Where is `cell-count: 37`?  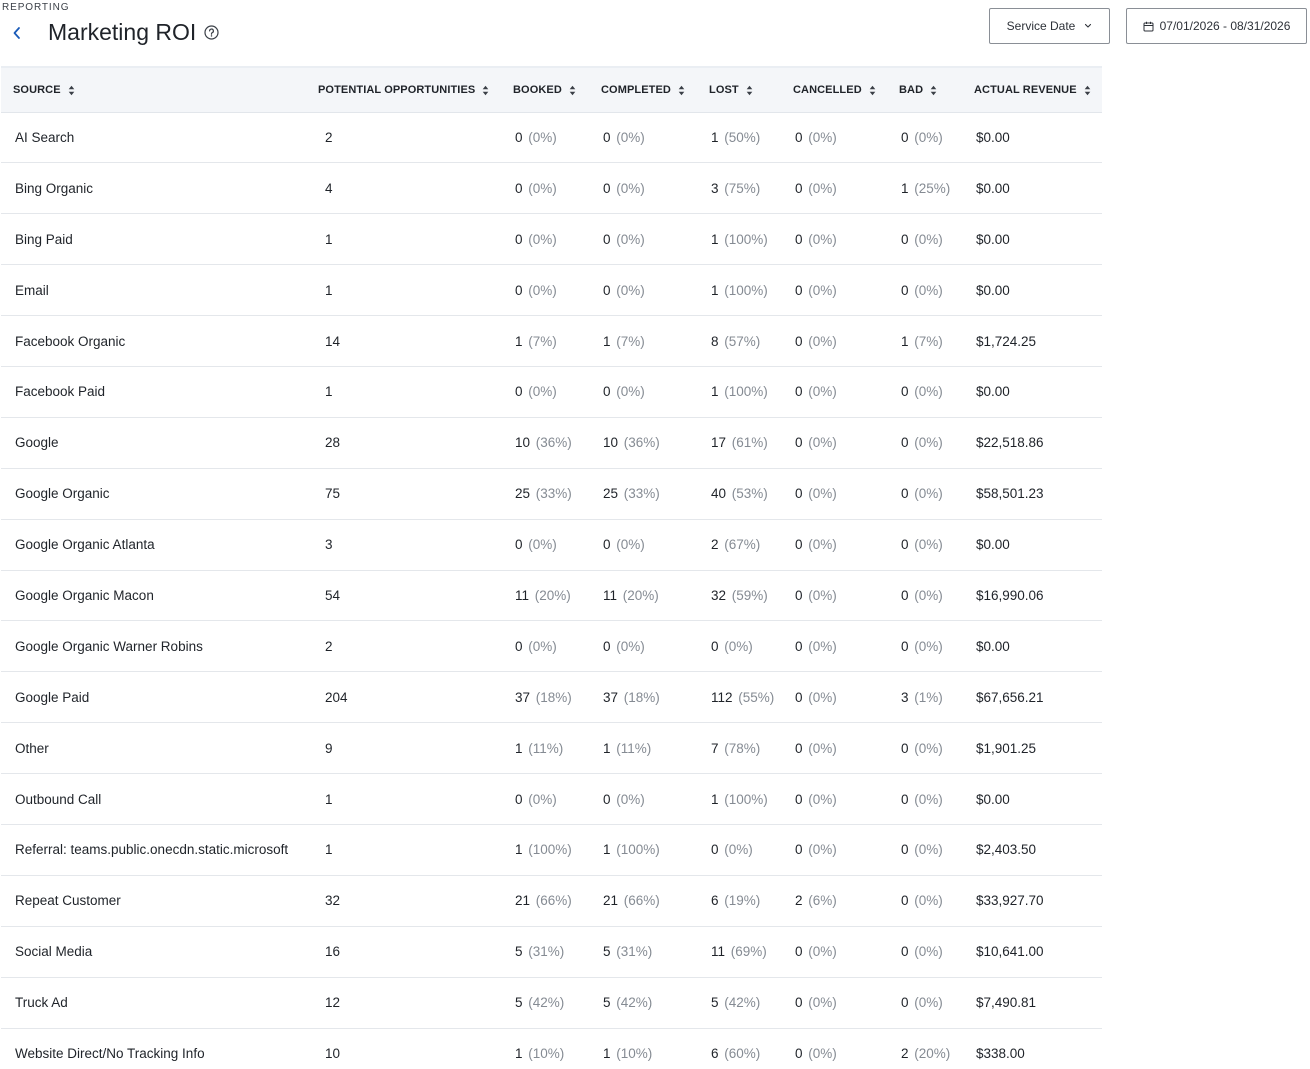
cell-count: 37 is located at coordinates (611, 697).